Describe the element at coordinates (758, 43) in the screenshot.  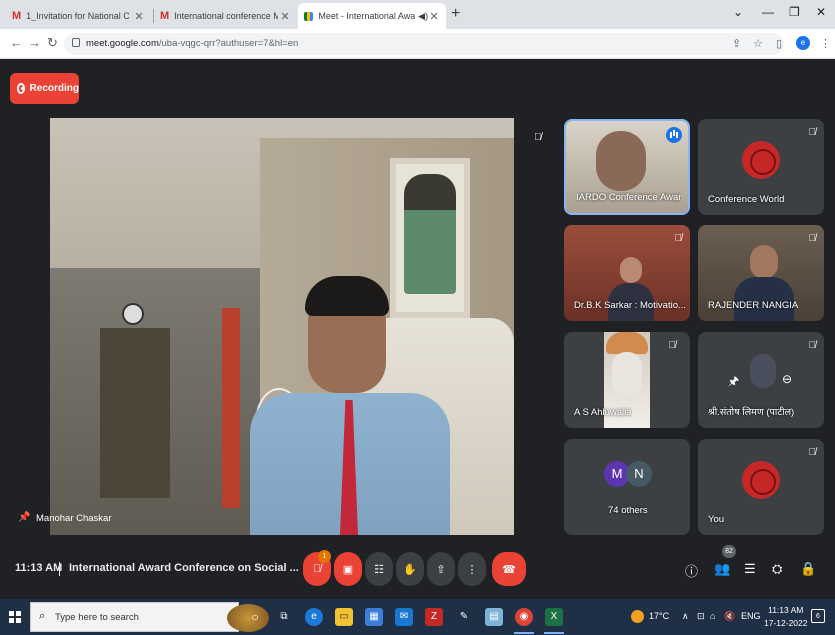
I see `bookmark-star-icon: ☆` at that location.